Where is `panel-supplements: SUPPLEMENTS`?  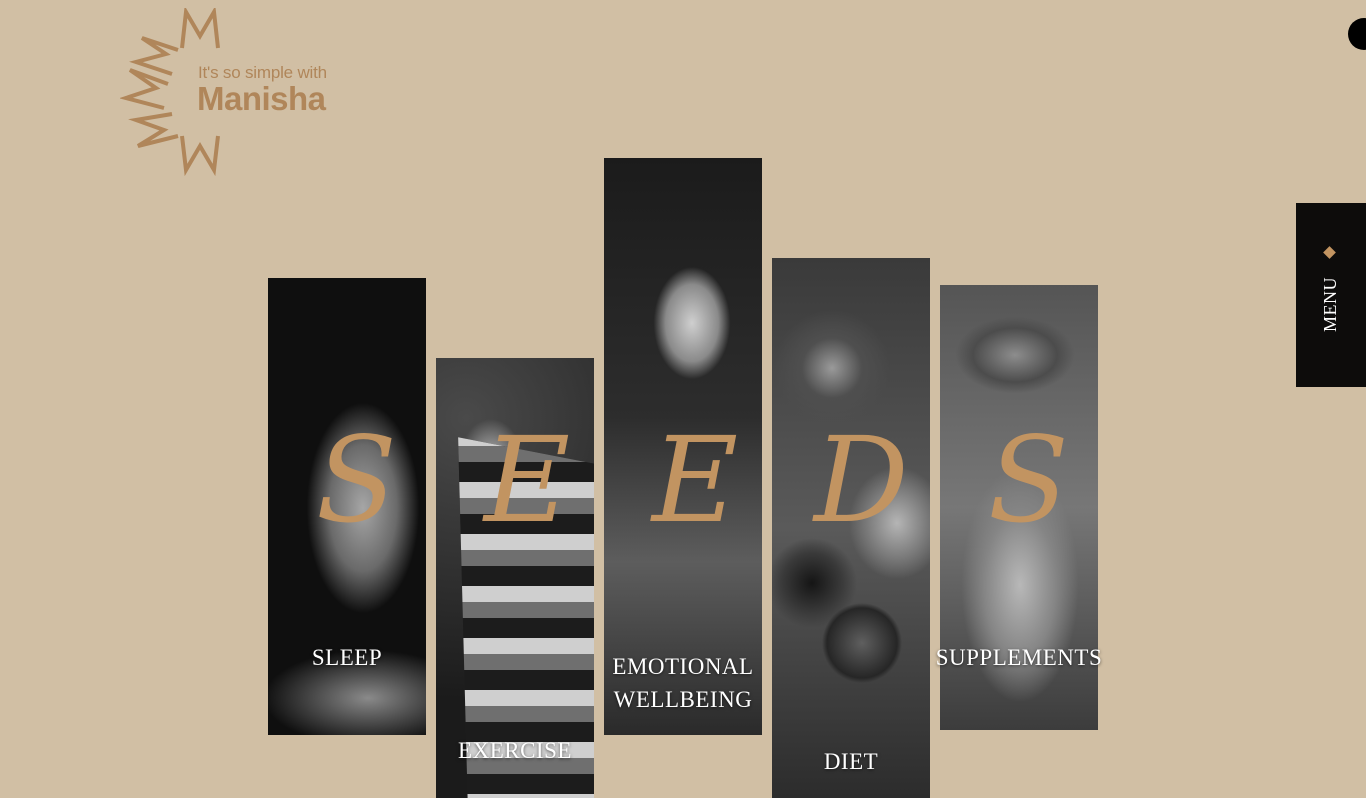 panel-supplements: SUPPLEMENTS is located at coordinates (1019, 507).